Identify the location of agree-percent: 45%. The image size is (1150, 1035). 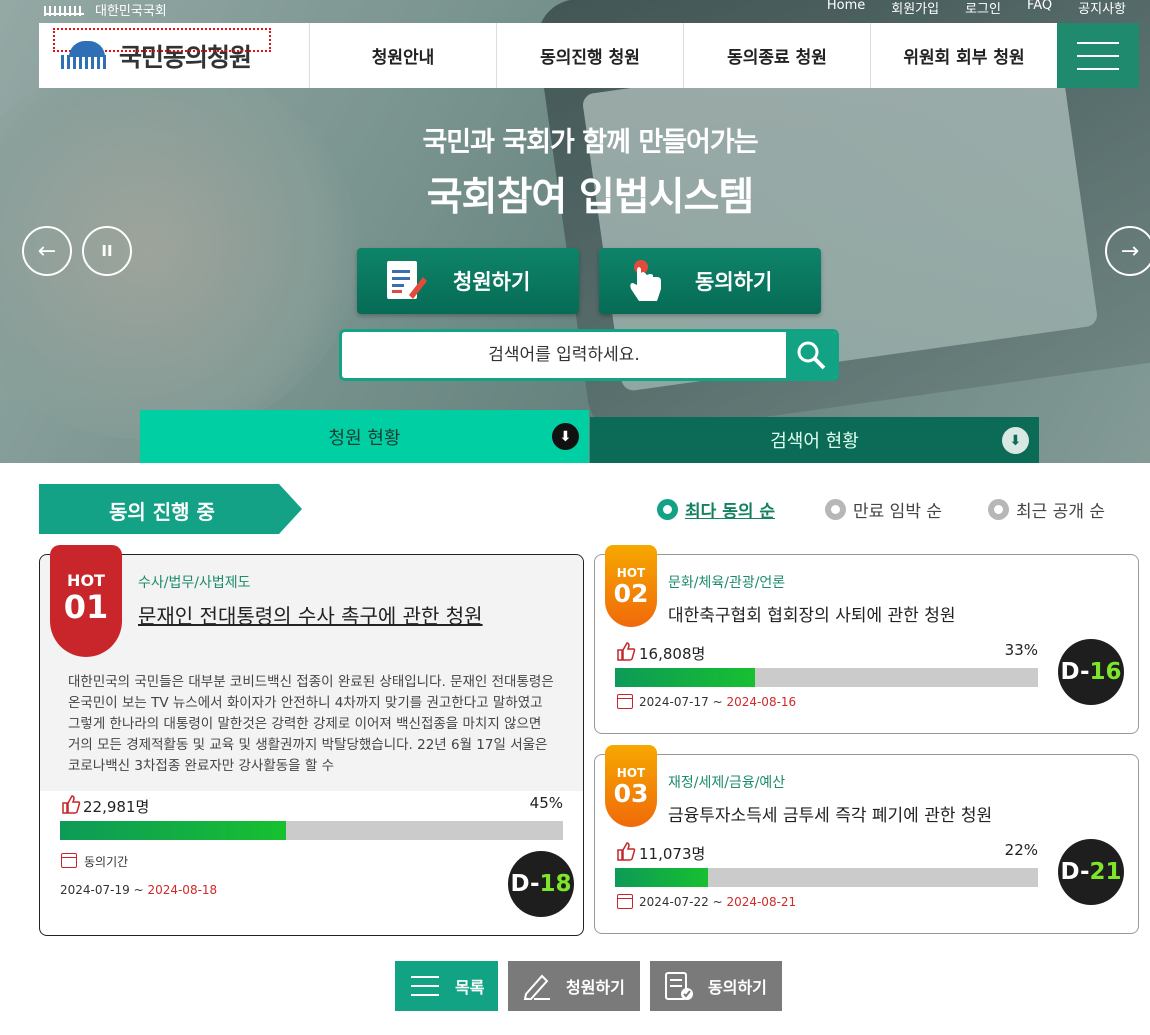
(546, 803).